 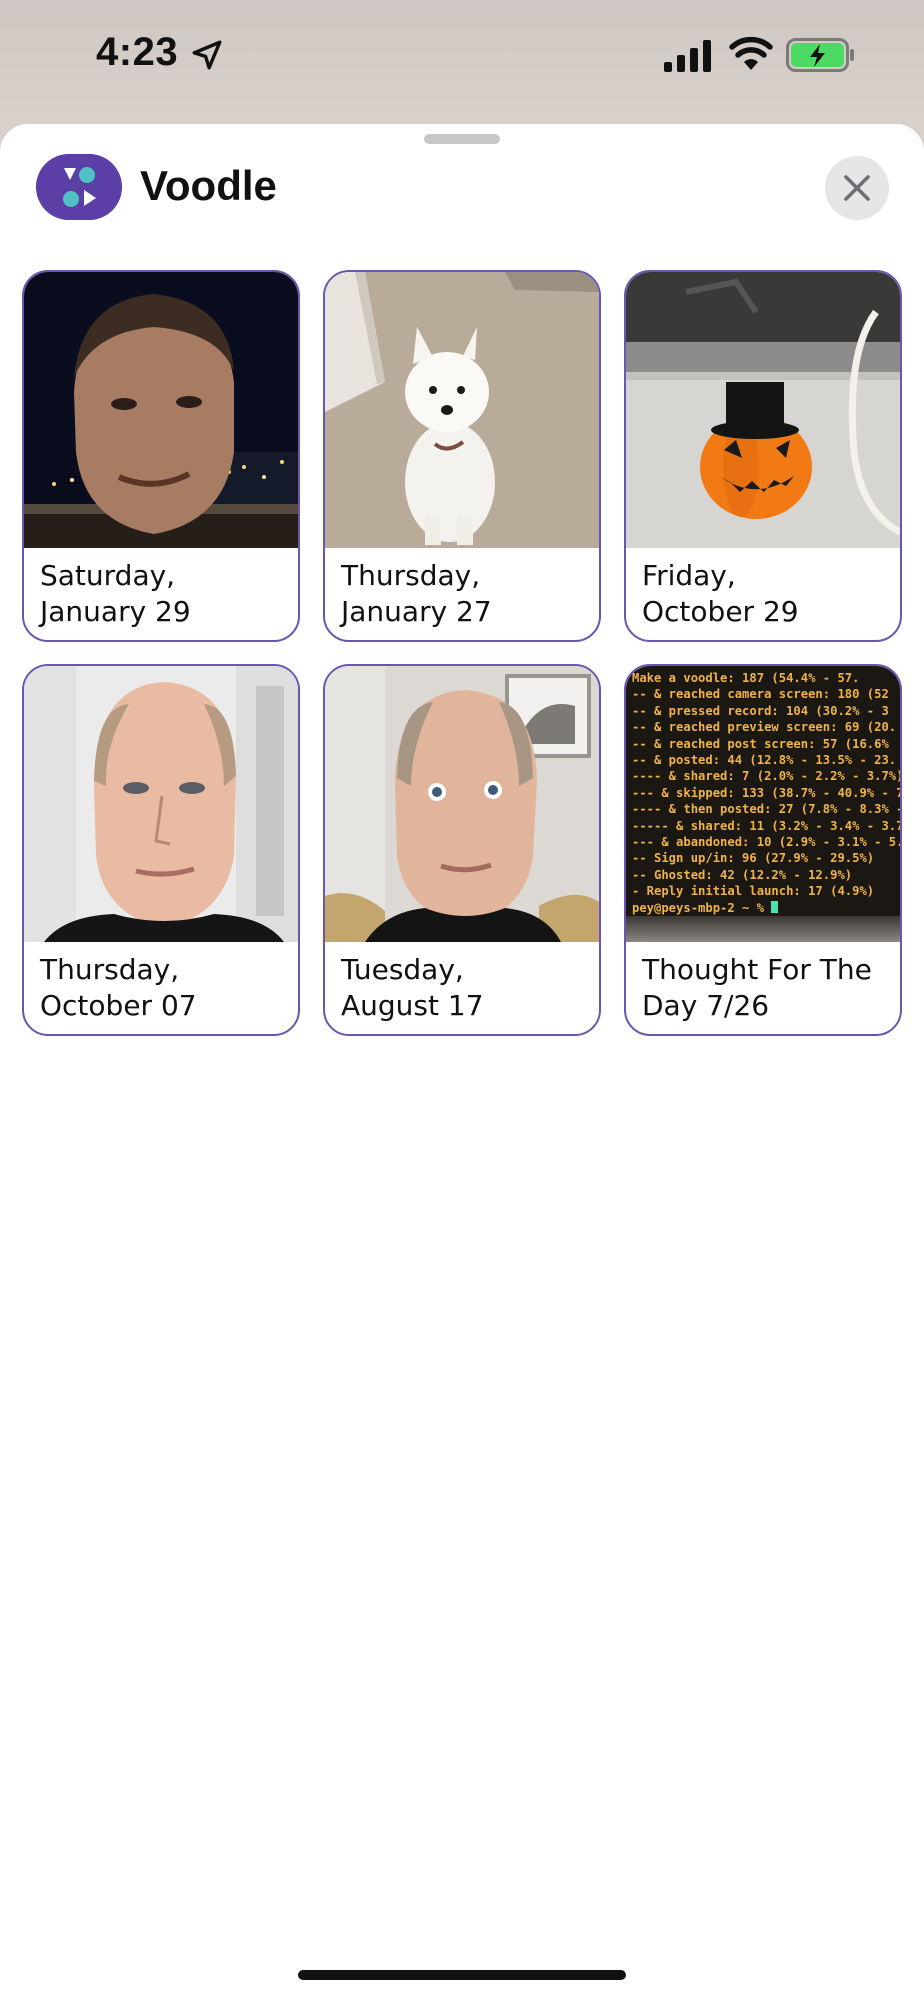 I want to click on voodle-caption: Saturday, January 29, so click(x=115, y=593).